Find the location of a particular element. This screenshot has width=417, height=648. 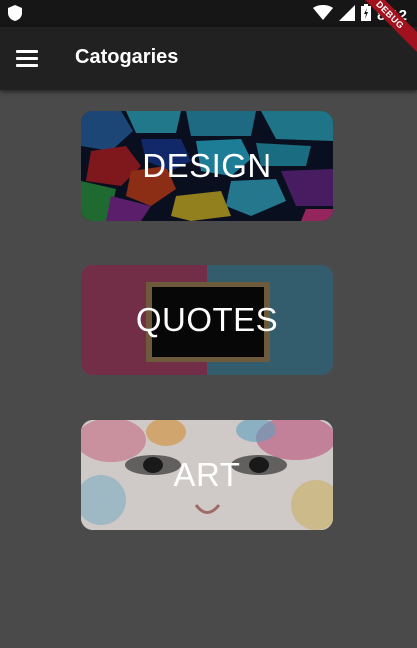

category-card-design: DESIGN is located at coordinates (207, 166).